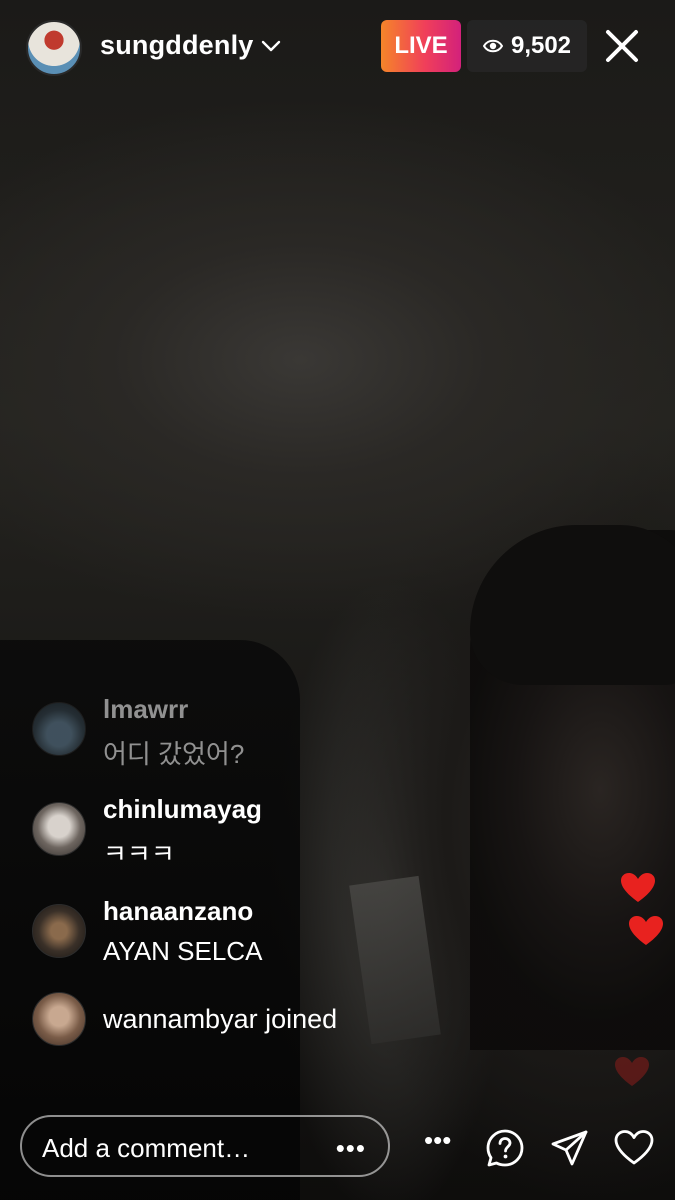  I want to click on close-icon, so click(622, 46).